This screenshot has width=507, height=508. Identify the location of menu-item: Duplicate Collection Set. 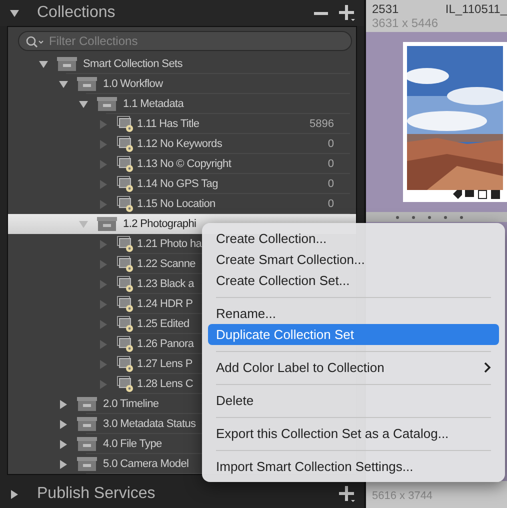
(353, 334).